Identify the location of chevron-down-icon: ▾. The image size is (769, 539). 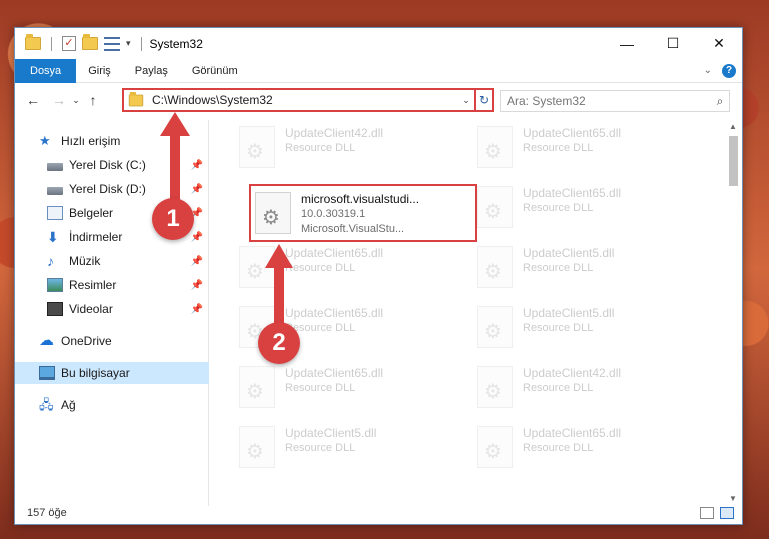
(128, 43).